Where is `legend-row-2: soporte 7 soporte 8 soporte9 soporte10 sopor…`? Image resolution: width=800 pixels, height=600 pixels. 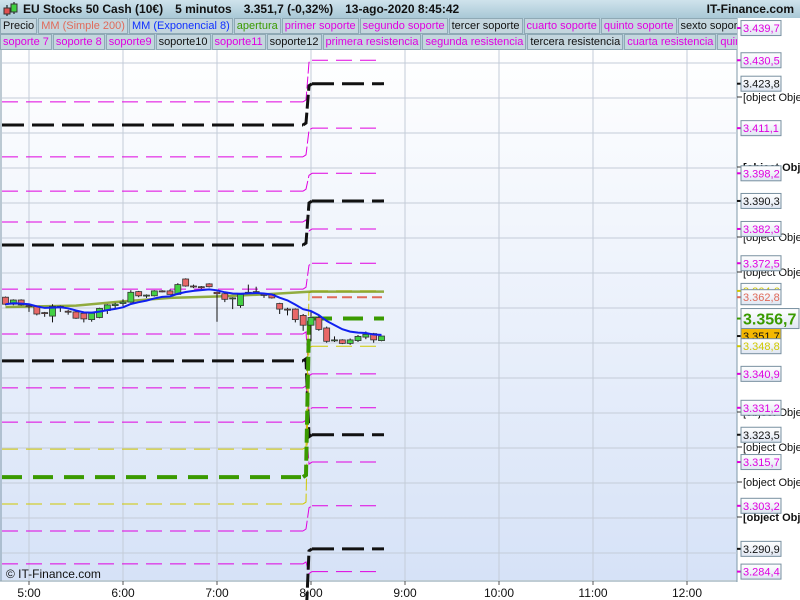
legend-row-2: soporte 7 soporte 8 soporte9 soporte10 sopor… is located at coordinates (368, 42).